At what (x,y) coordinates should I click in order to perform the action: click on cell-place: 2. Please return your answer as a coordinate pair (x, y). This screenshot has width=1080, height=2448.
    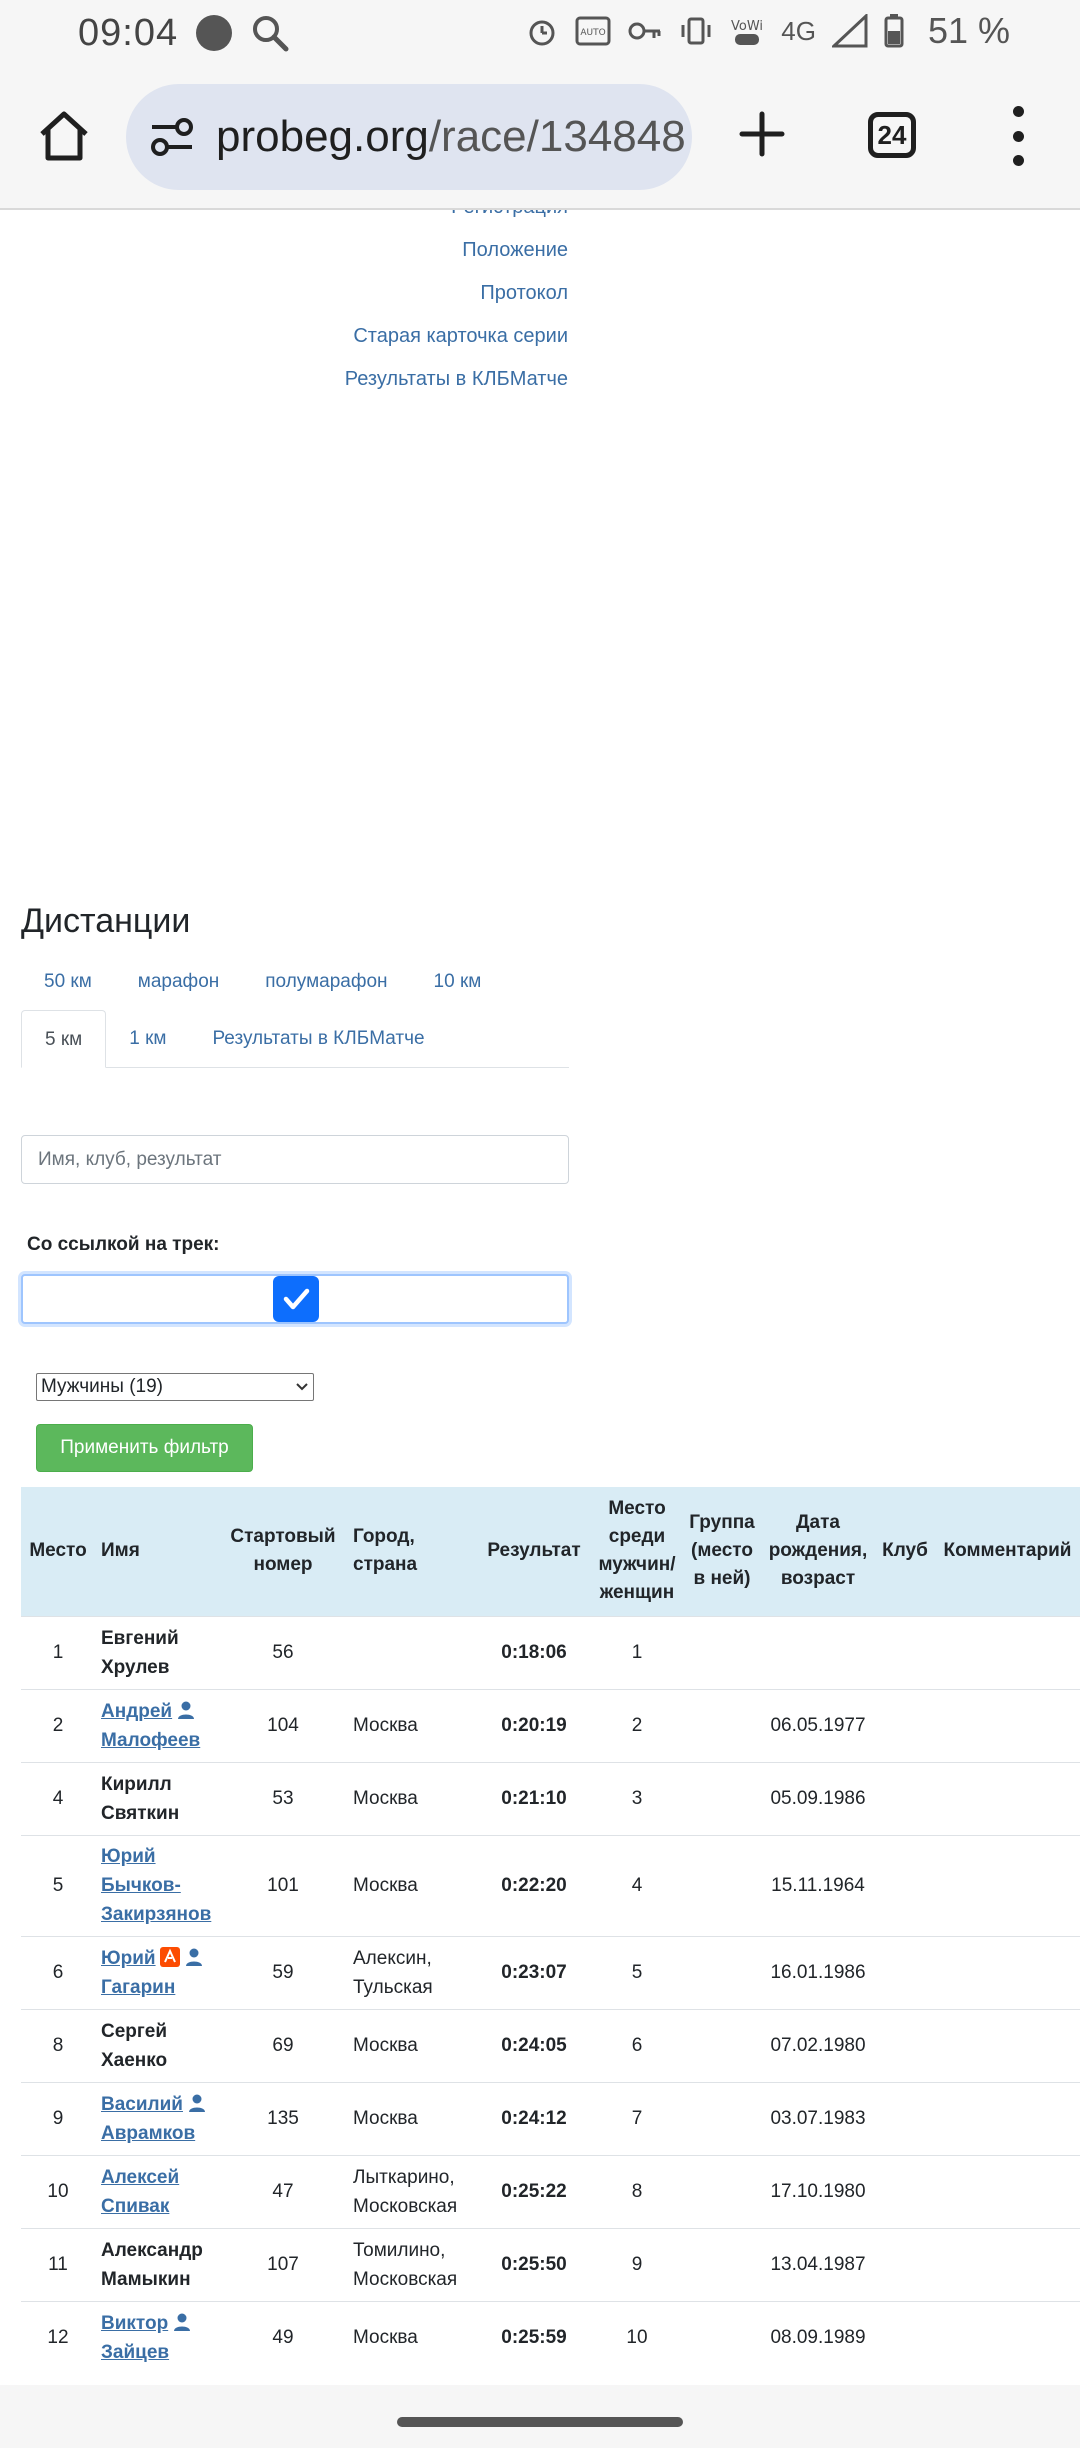
    Looking at the image, I should click on (58, 1725).